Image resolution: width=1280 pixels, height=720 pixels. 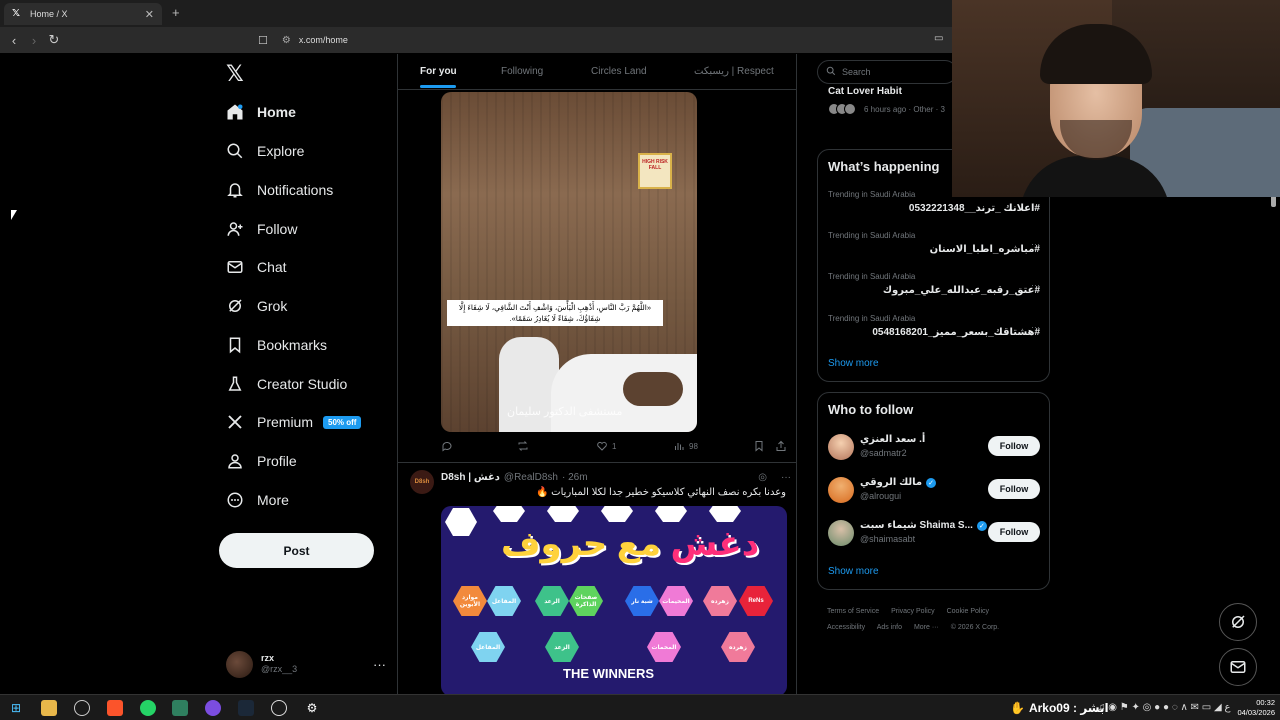 I want to click on brave-browser-icon, so click(x=115, y=708).